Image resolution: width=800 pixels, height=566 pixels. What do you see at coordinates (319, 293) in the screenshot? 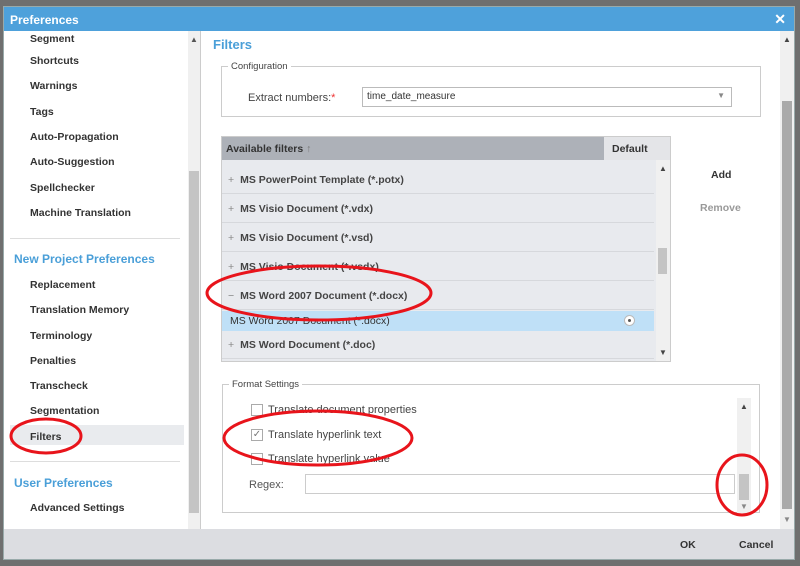
I see `annotation-circle-docx` at bounding box center [319, 293].